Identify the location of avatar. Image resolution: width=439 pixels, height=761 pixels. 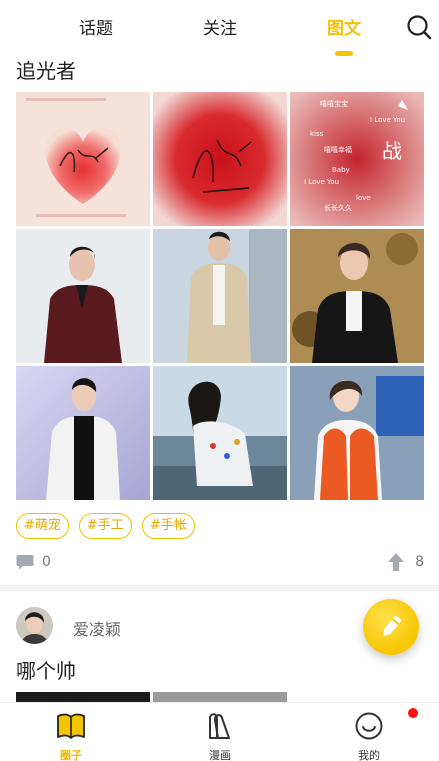
(34, 625).